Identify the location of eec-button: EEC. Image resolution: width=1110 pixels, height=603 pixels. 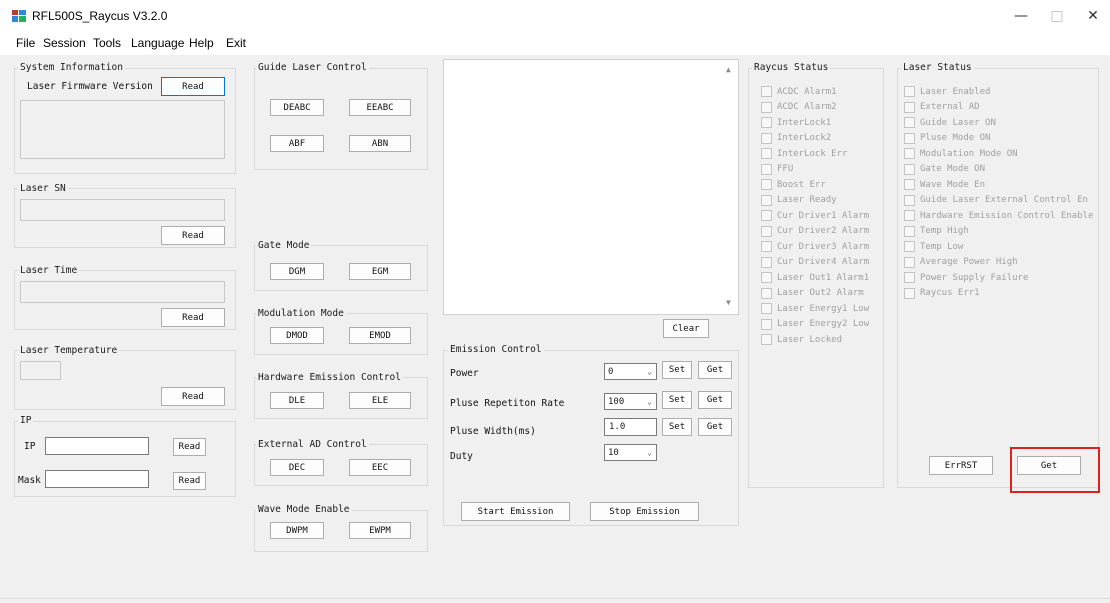
(380, 467).